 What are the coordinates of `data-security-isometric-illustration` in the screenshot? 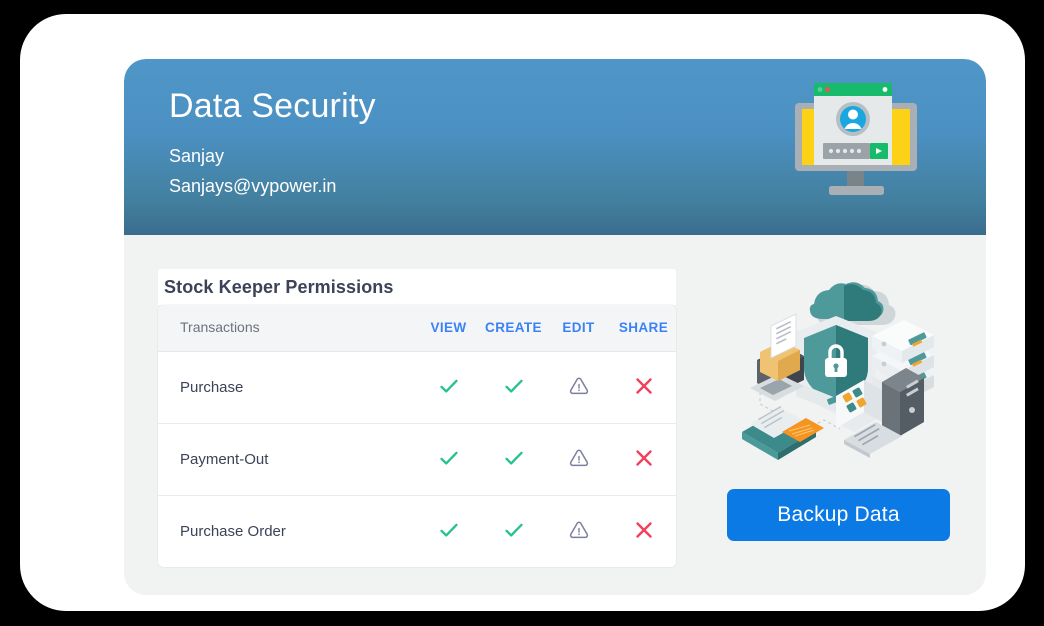 It's located at (836, 366).